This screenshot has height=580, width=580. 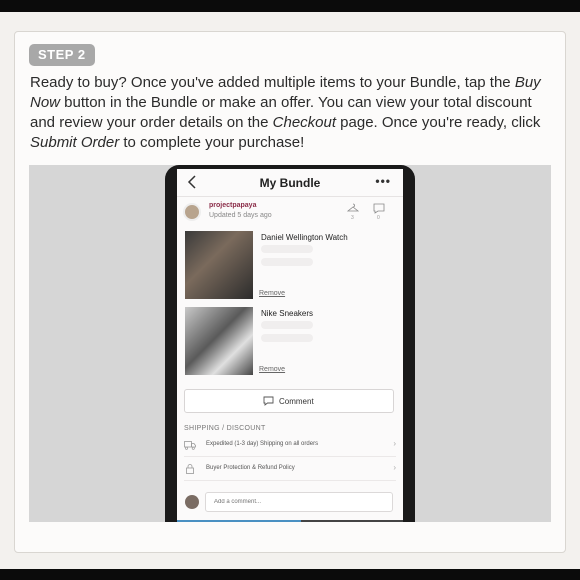 What do you see at coordinates (383, 181) in the screenshot?
I see `more-options-icon: •••` at bounding box center [383, 181].